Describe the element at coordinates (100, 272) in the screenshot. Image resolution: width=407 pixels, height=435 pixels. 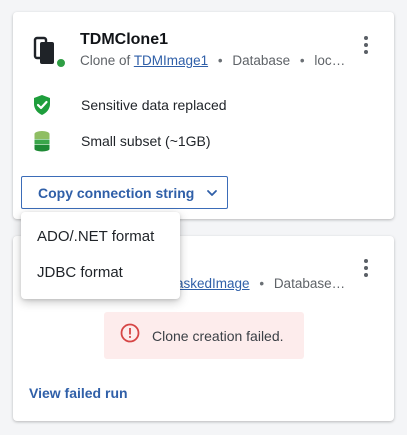
I see `menu-item-jdbc: JDBC format` at that location.